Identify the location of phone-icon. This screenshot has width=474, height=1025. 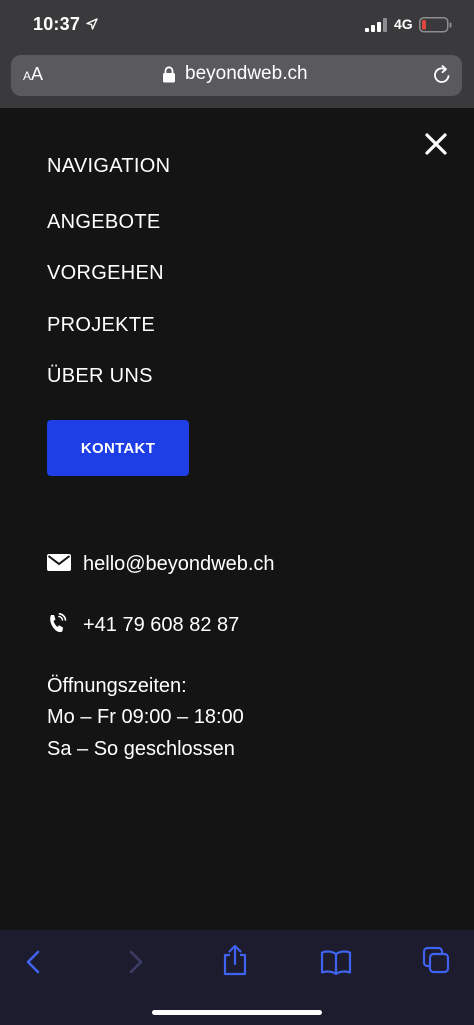
(58, 623).